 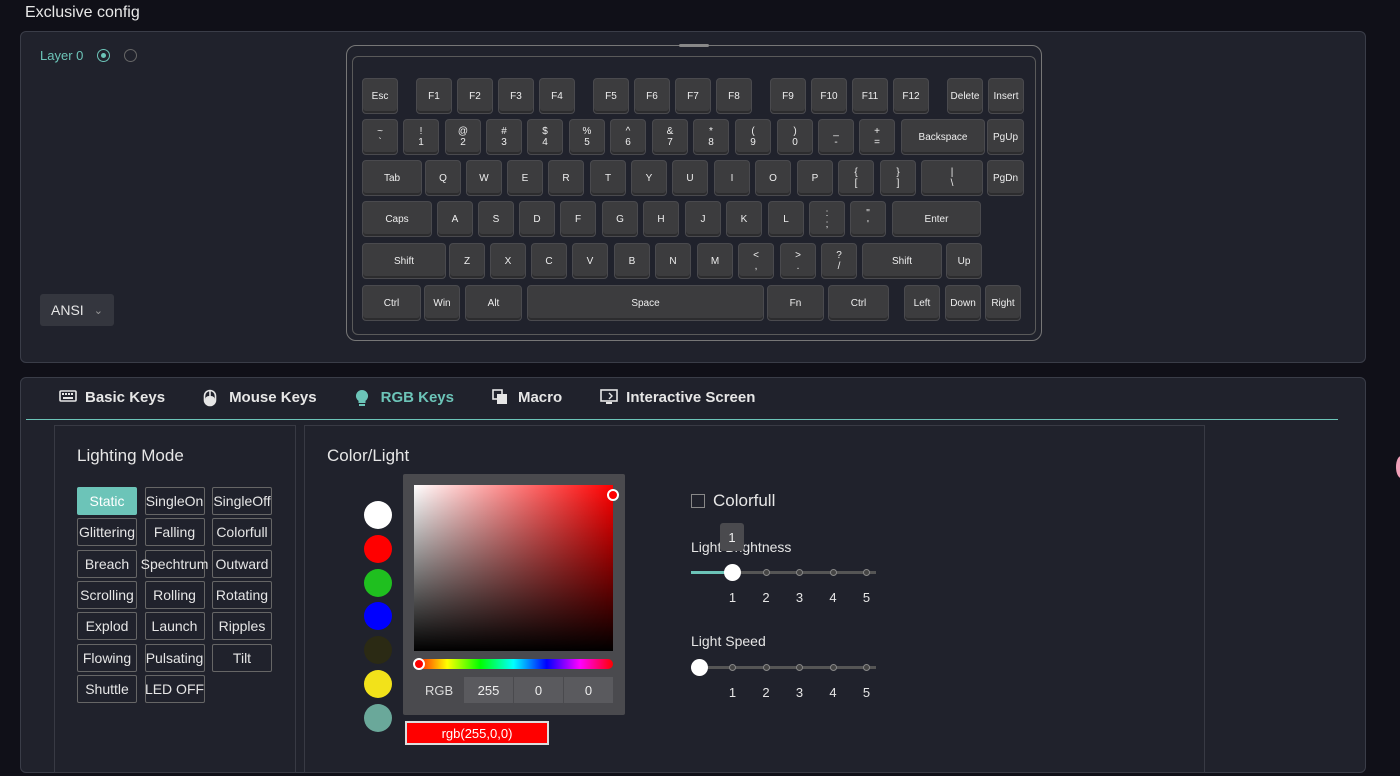 What do you see at coordinates (77, 310) in the screenshot?
I see `layout-select: ANSI ⌄` at bounding box center [77, 310].